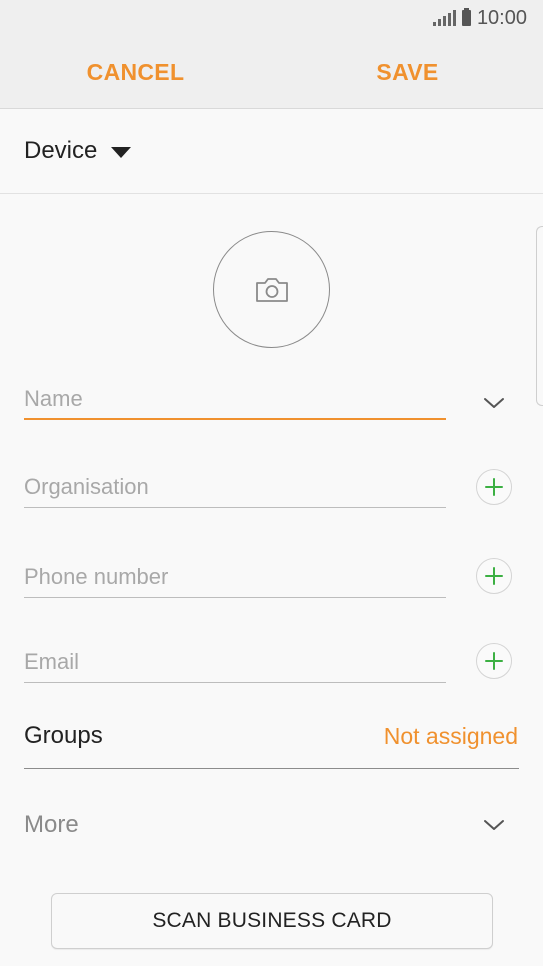 The image size is (543, 966). Describe the element at coordinates (235, 597) in the screenshot. I see `phone-field-underline` at that location.